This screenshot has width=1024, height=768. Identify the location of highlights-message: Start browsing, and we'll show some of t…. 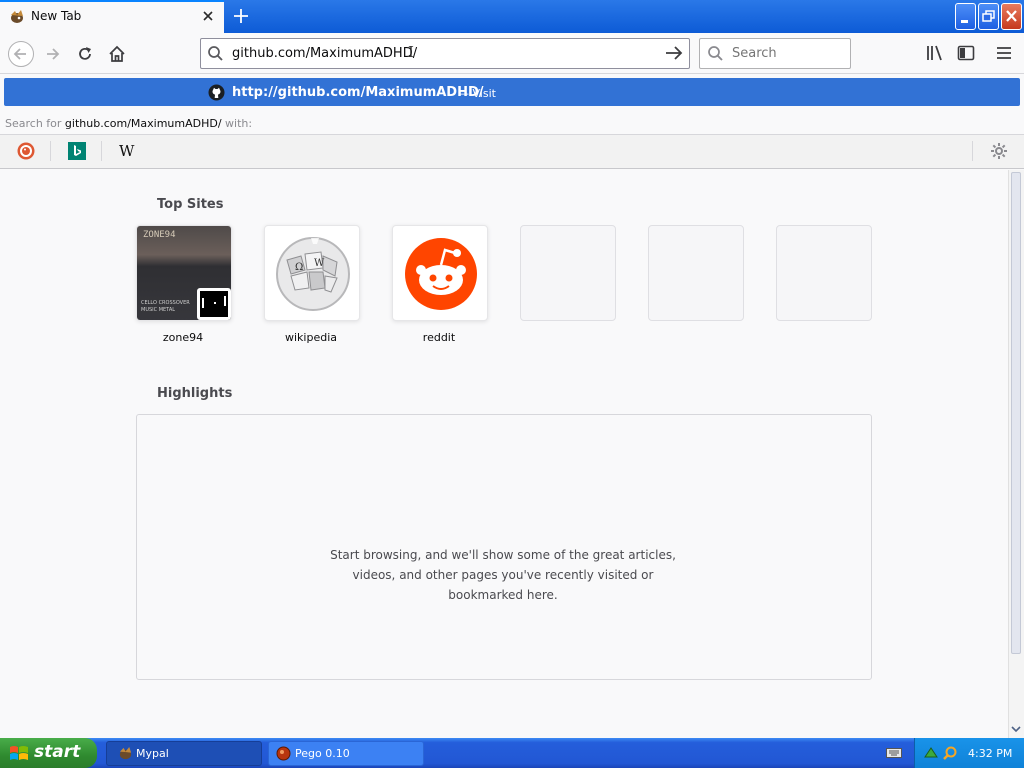
(503, 575).